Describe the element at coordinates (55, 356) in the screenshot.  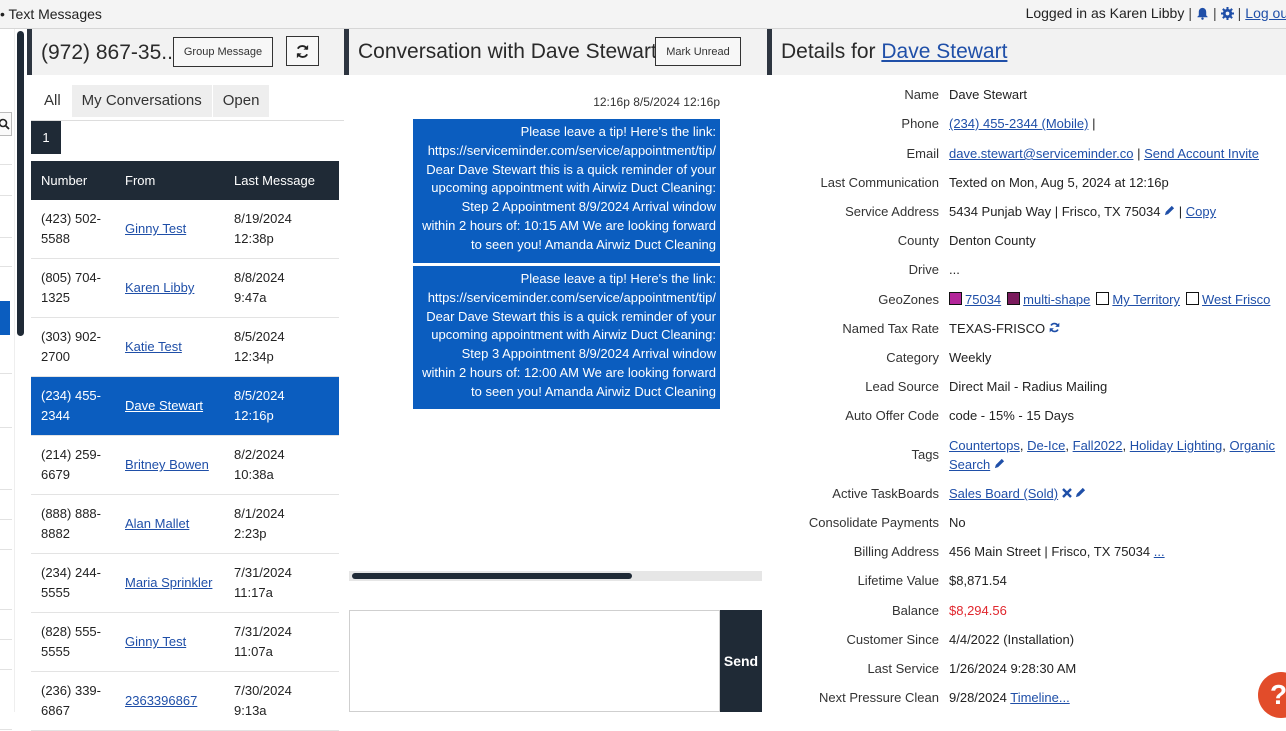
I see `number-line: 2700` at that location.